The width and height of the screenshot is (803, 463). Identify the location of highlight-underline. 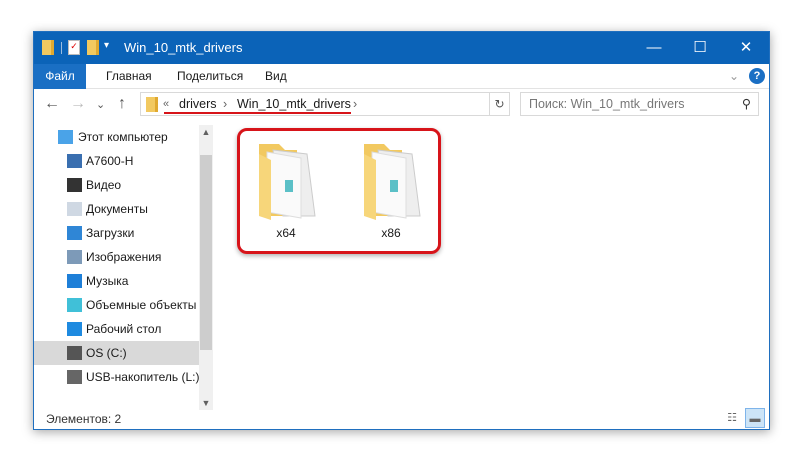
(257, 113).